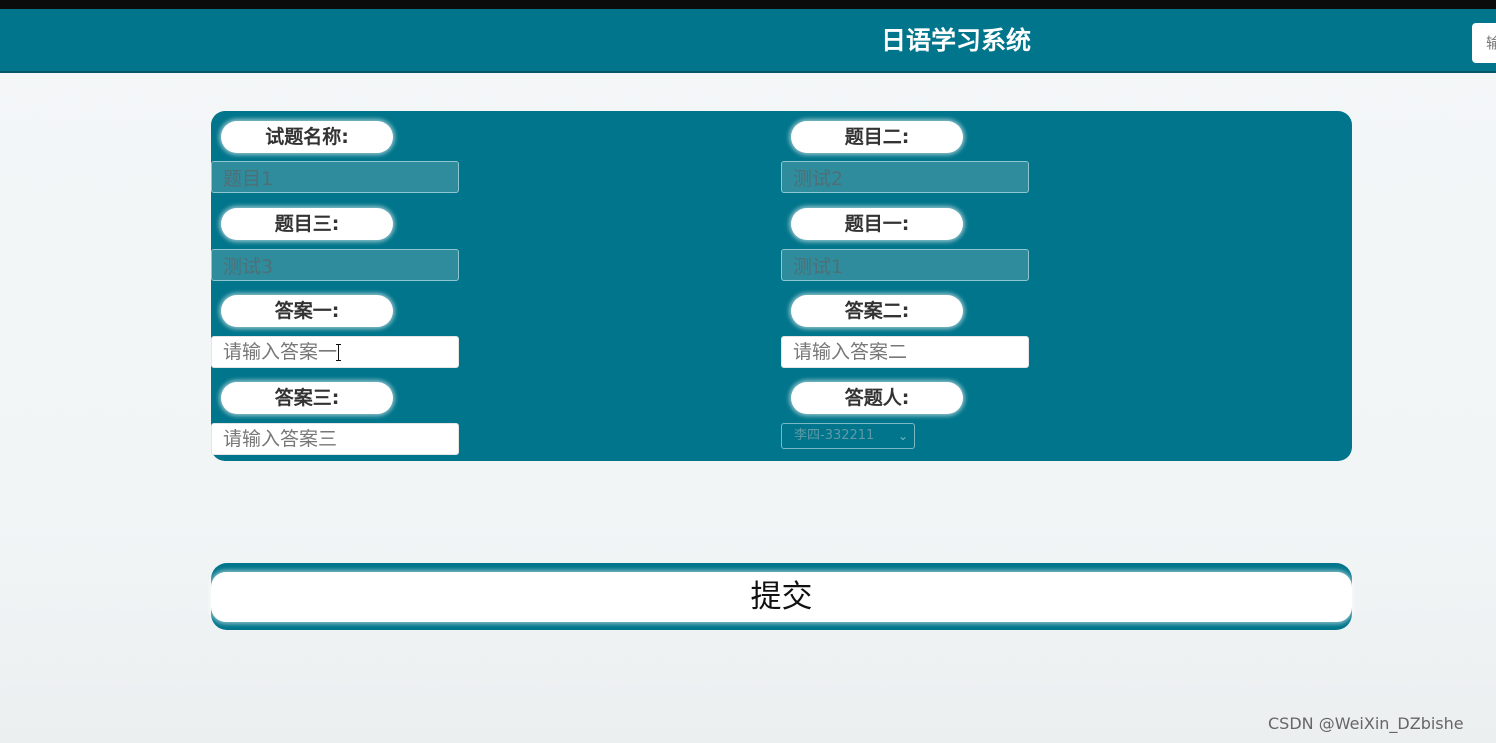 This screenshot has height=743, width=1496. Describe the element at coordinates (905, 265) in the screenshot. I see `question-one-field` at that location.